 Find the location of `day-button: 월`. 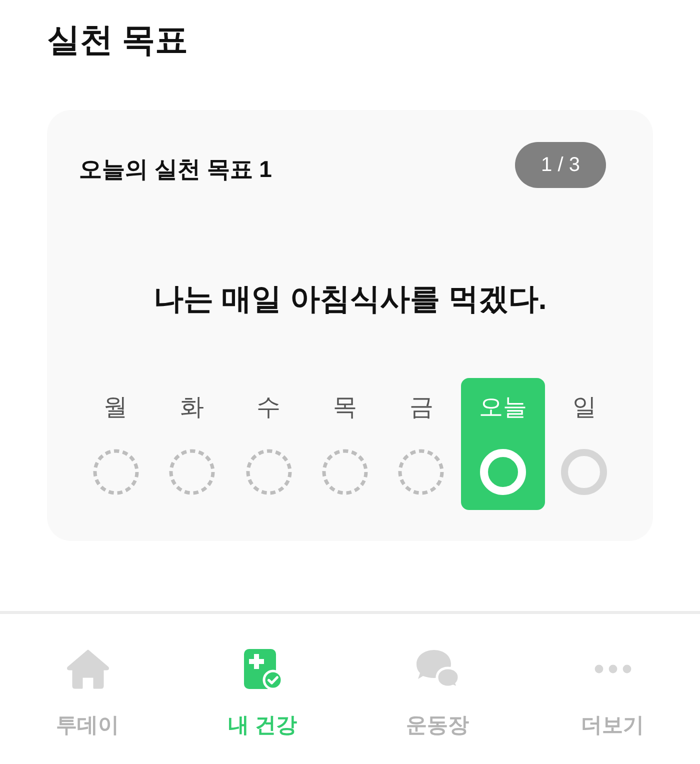

day-button: 월 is located at coordinates (115, 444).